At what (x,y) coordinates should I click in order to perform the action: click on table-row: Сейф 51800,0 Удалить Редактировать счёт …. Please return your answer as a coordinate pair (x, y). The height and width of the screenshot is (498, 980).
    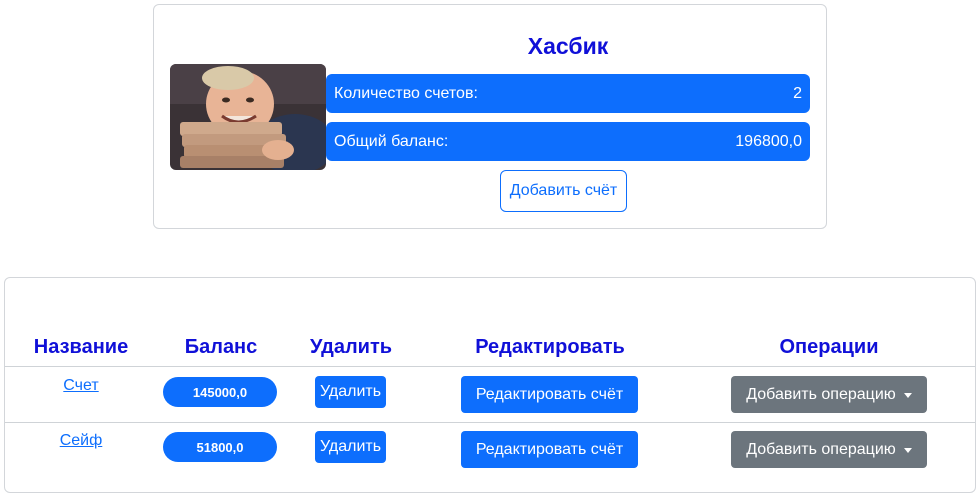
    Looking at the image, I should click on (490, 449).